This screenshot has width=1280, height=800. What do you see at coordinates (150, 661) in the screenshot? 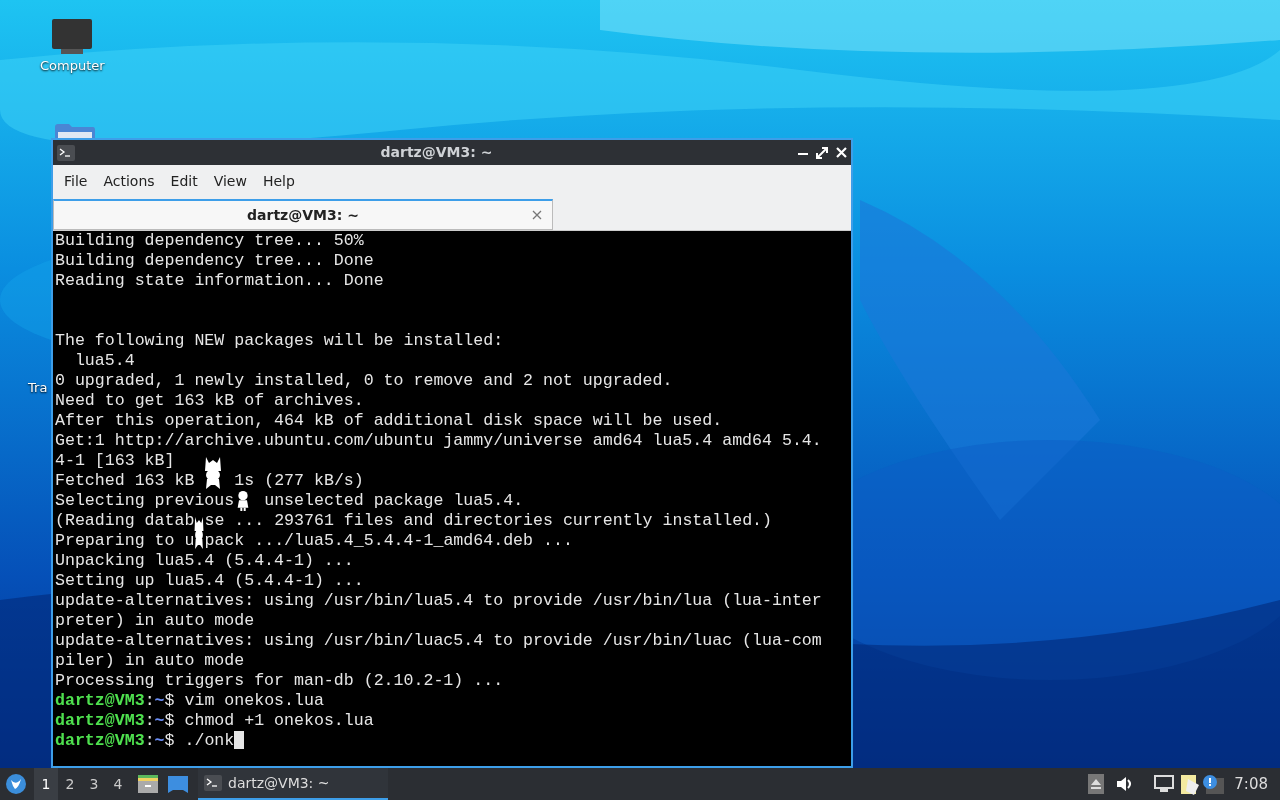
I see `terminal-line: piler) in auto mode` at bounding box center [150, 661].